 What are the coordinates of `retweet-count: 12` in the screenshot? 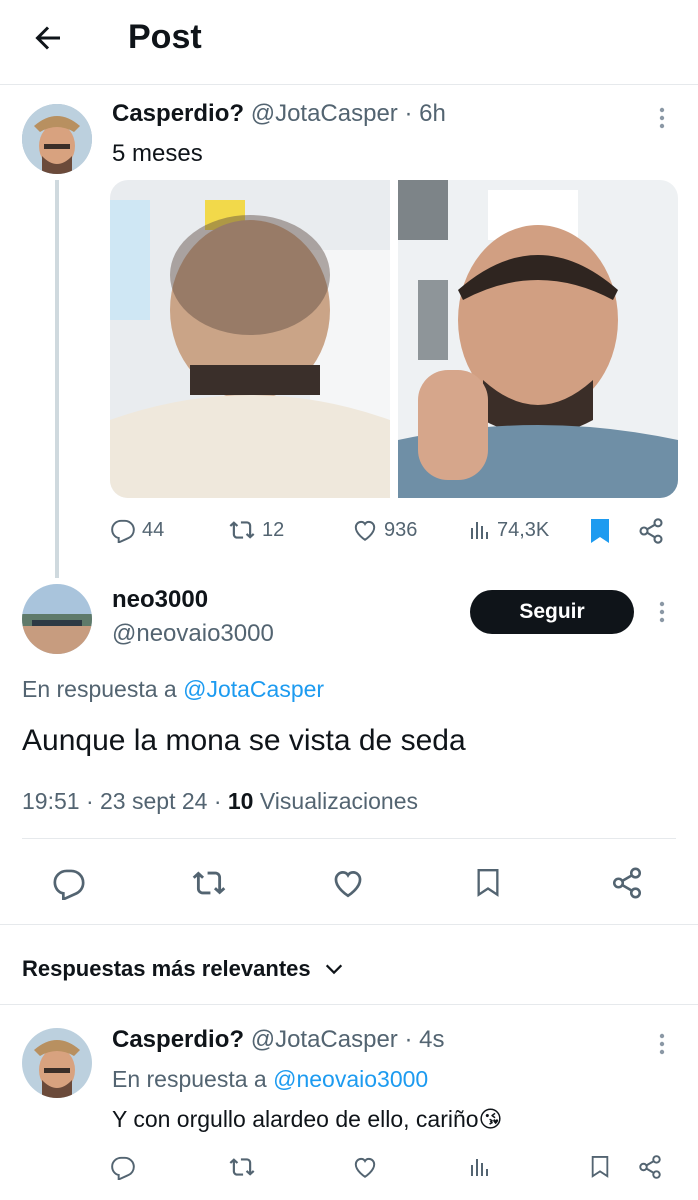 It's located at (273, 529).